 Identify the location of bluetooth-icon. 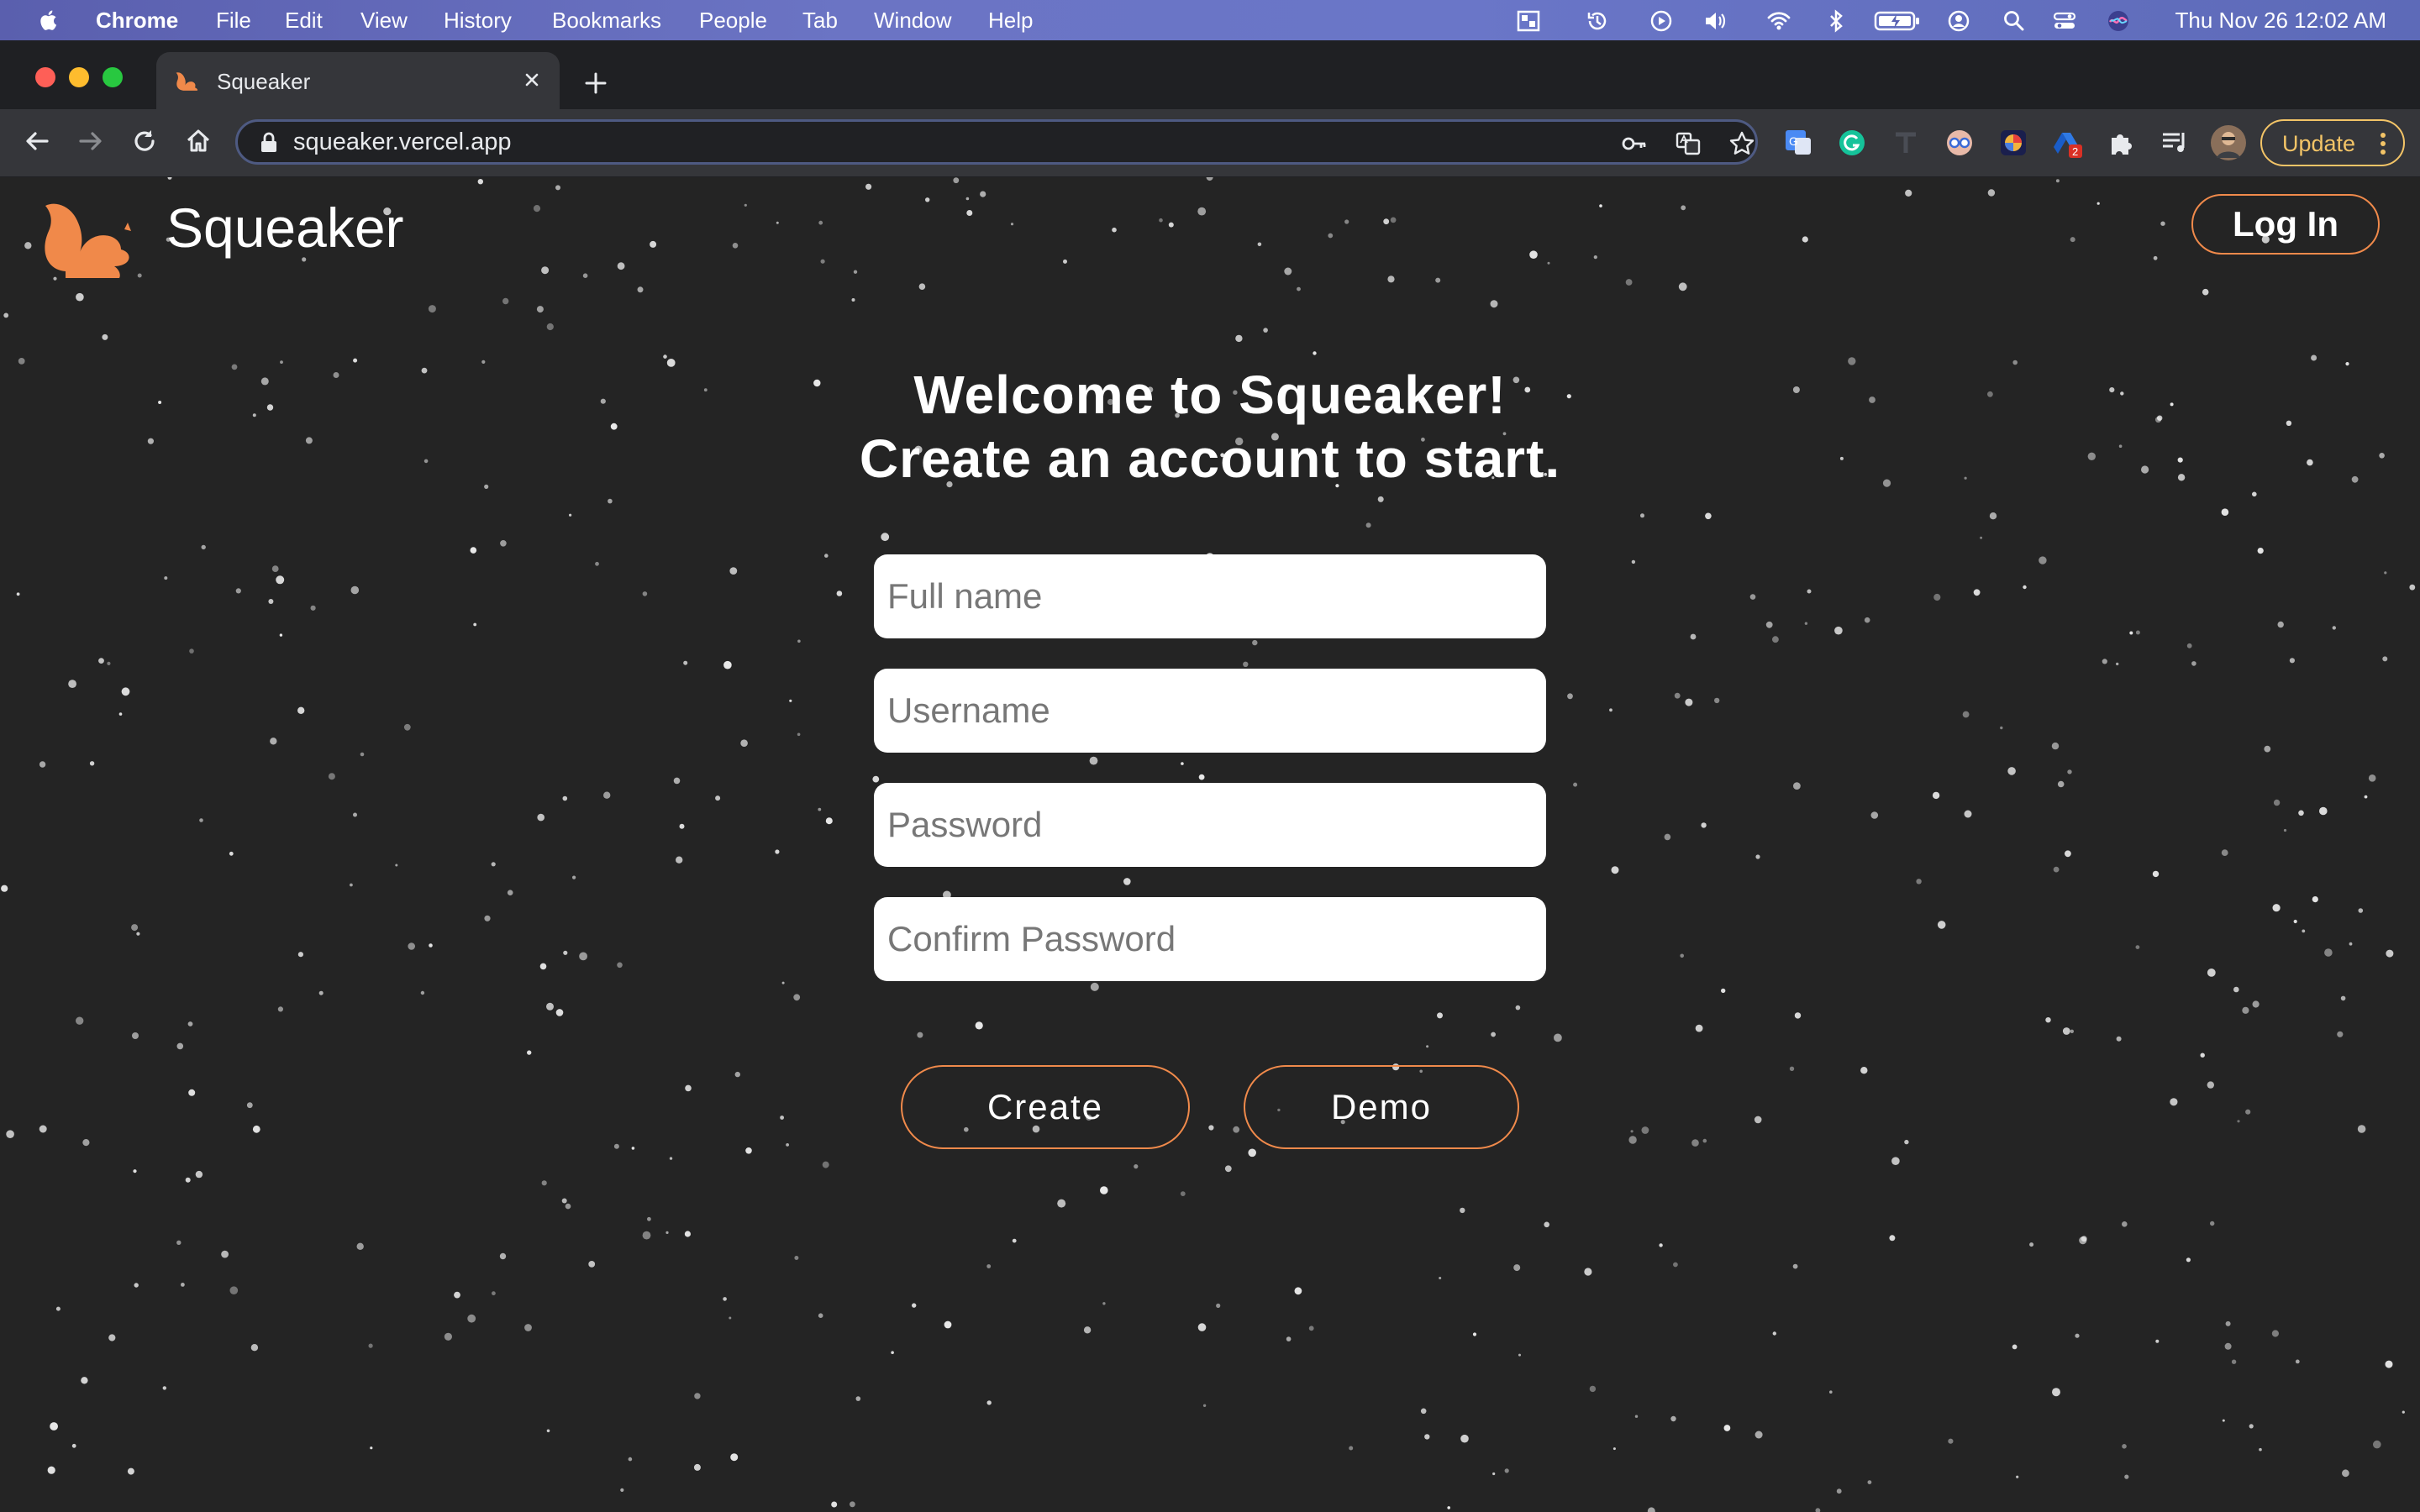
(1836, 21).